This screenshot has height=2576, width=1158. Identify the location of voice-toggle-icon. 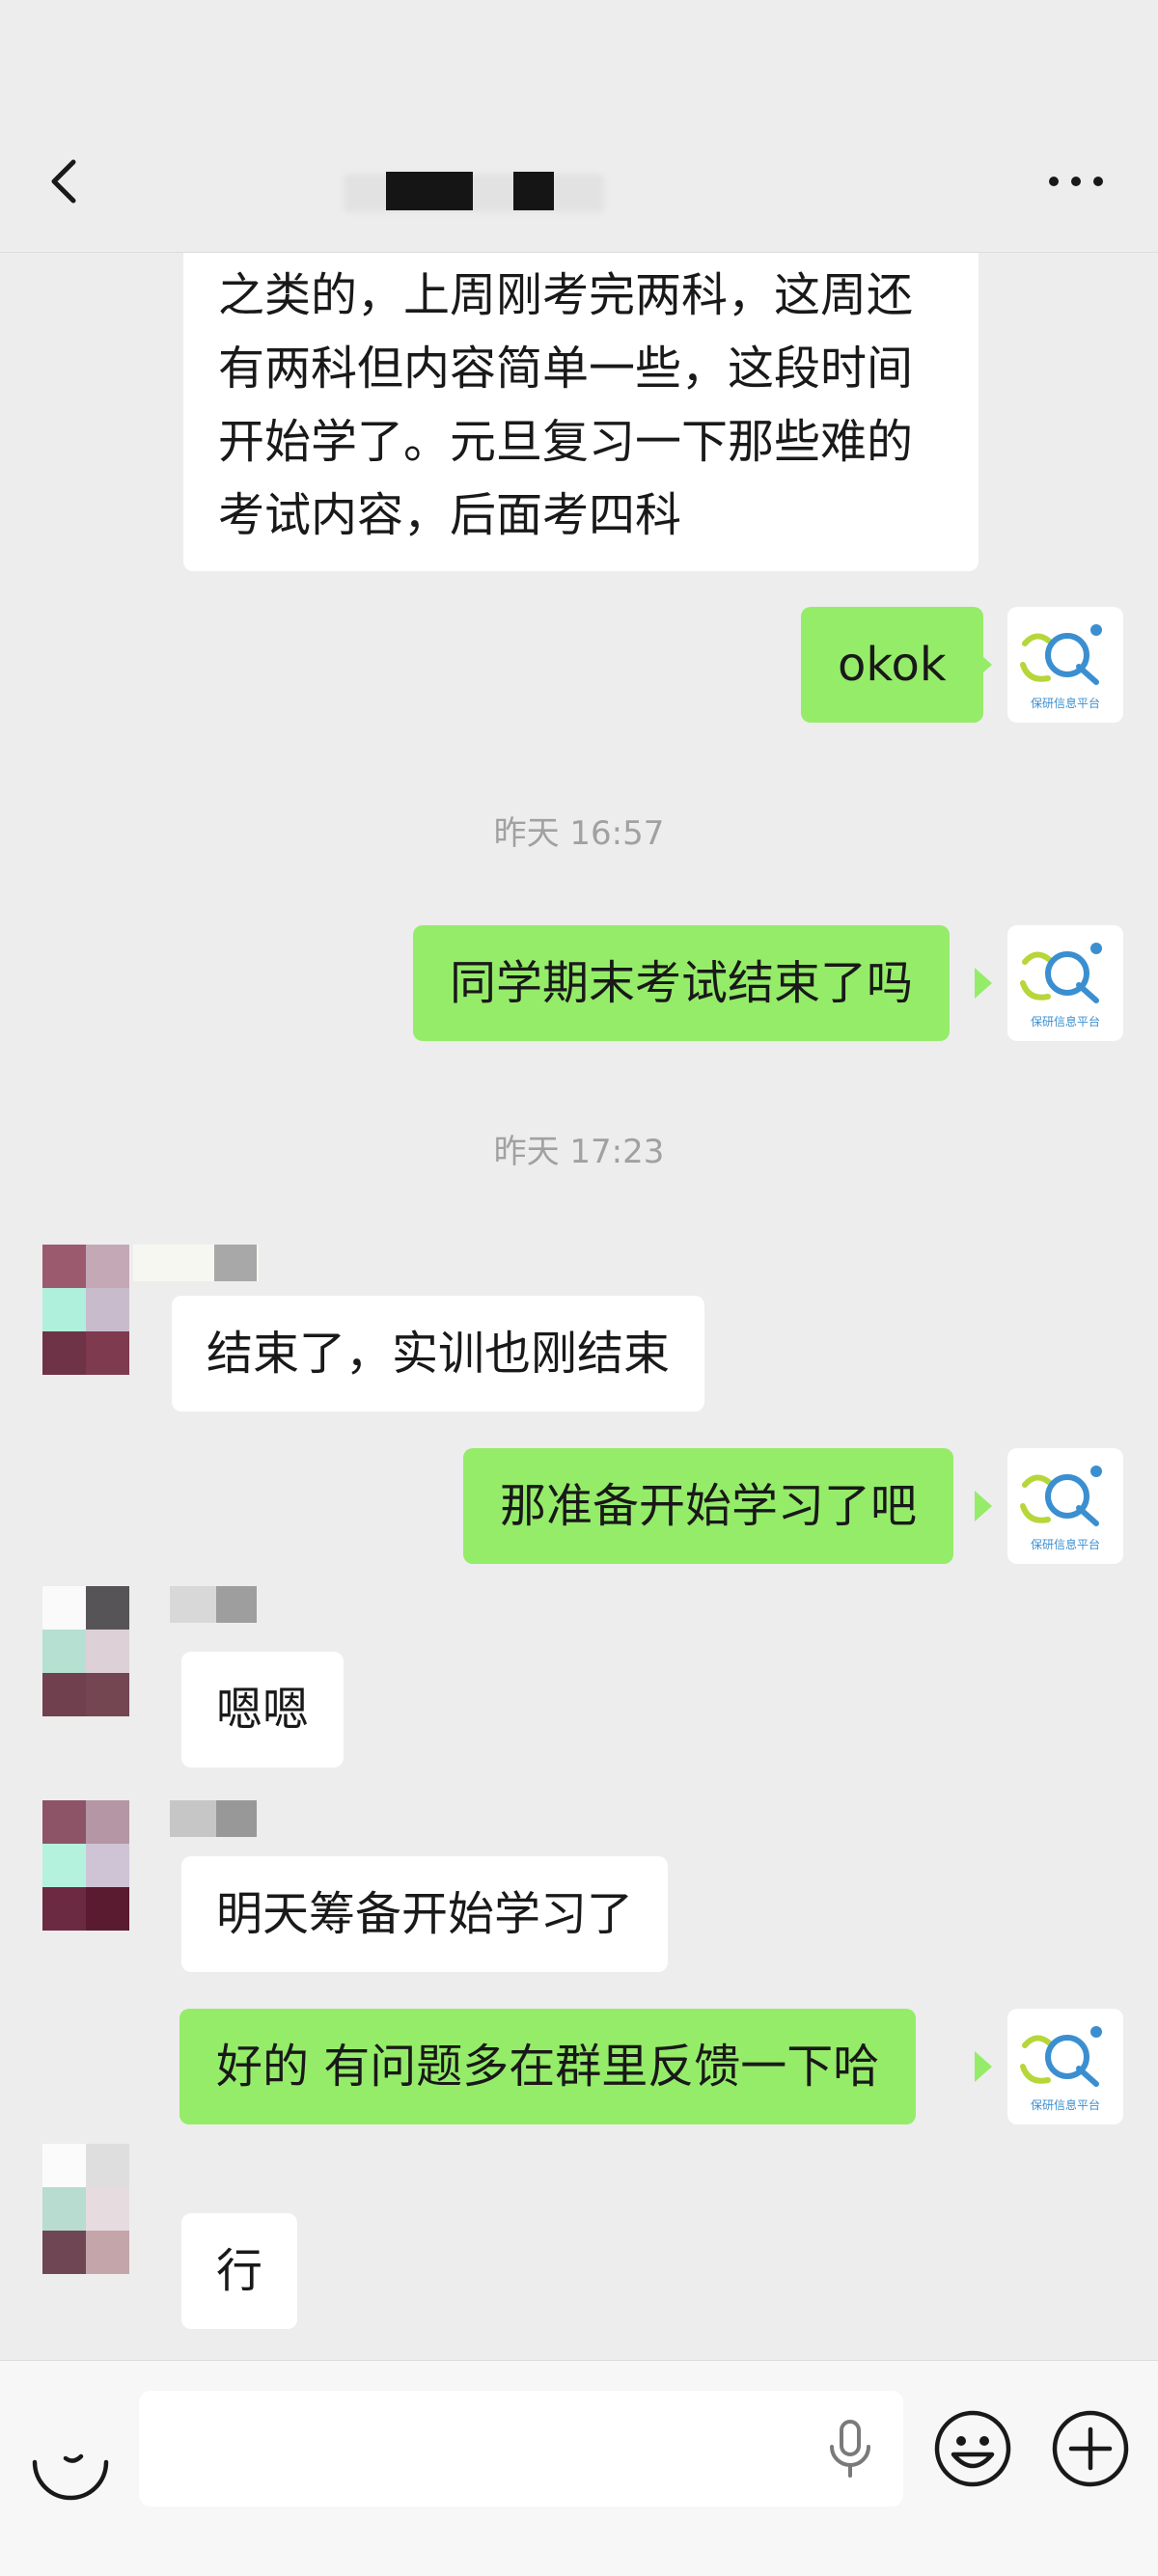
(70, 2477).